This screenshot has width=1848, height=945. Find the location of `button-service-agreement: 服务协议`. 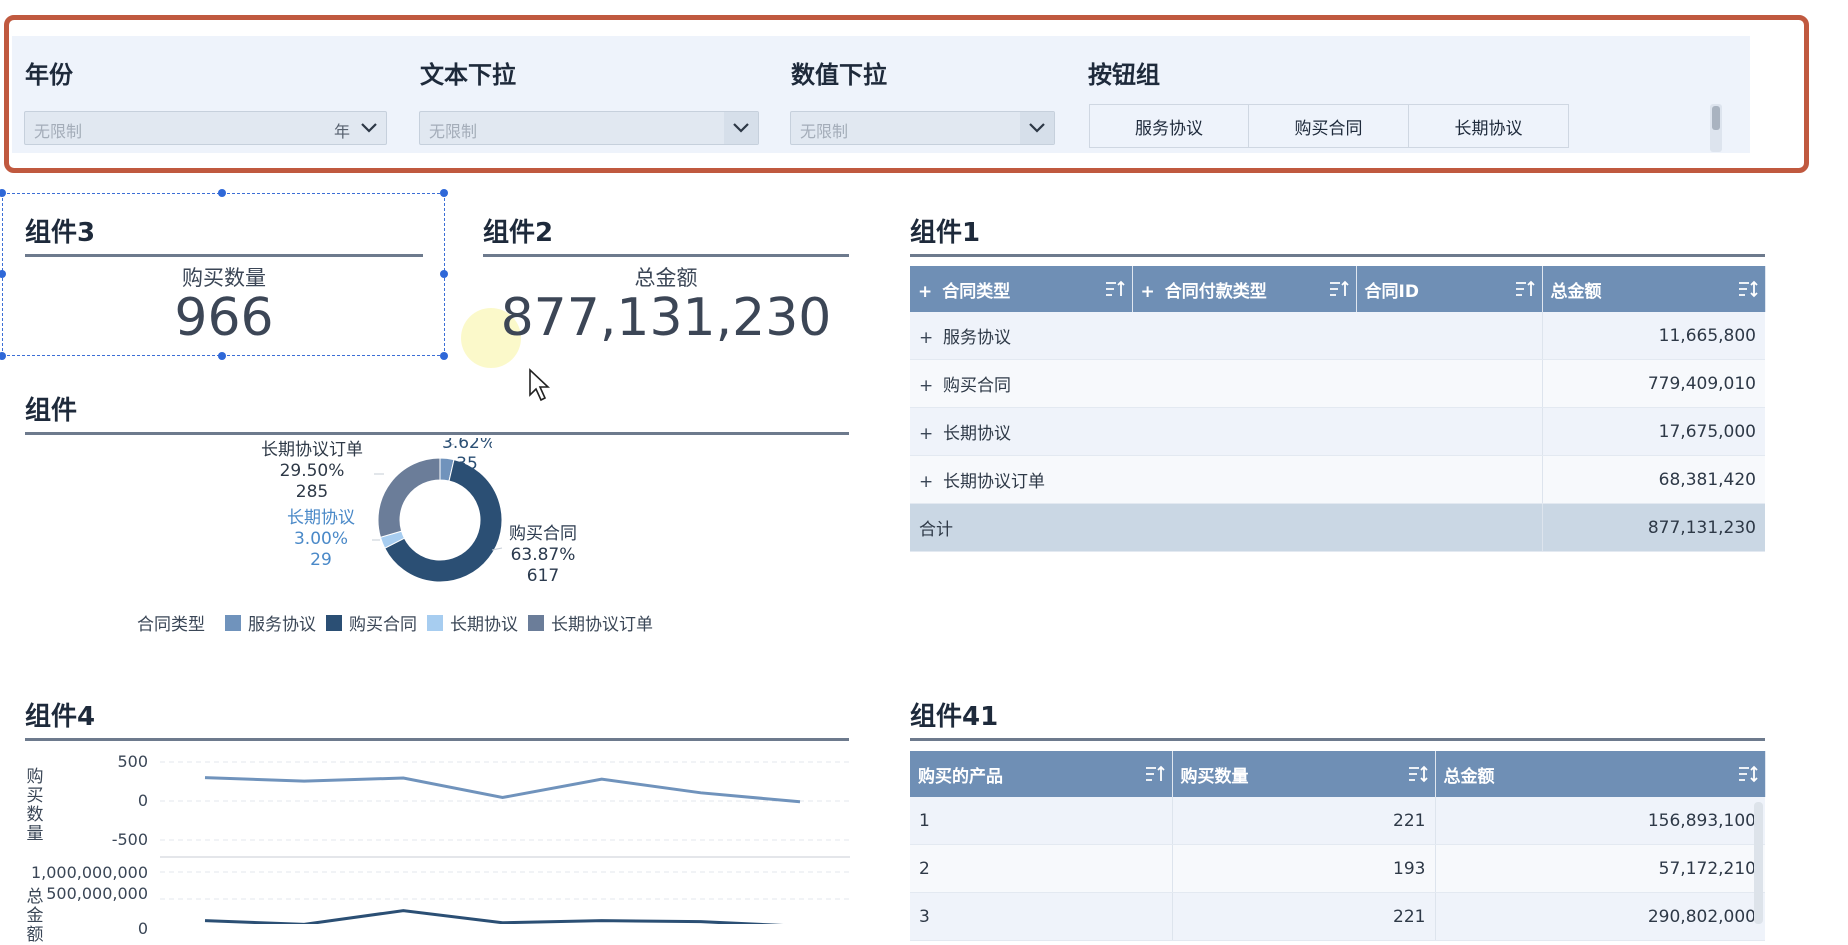

button-service-agreement: 服务协议 is located at coordinates (1169, 126).